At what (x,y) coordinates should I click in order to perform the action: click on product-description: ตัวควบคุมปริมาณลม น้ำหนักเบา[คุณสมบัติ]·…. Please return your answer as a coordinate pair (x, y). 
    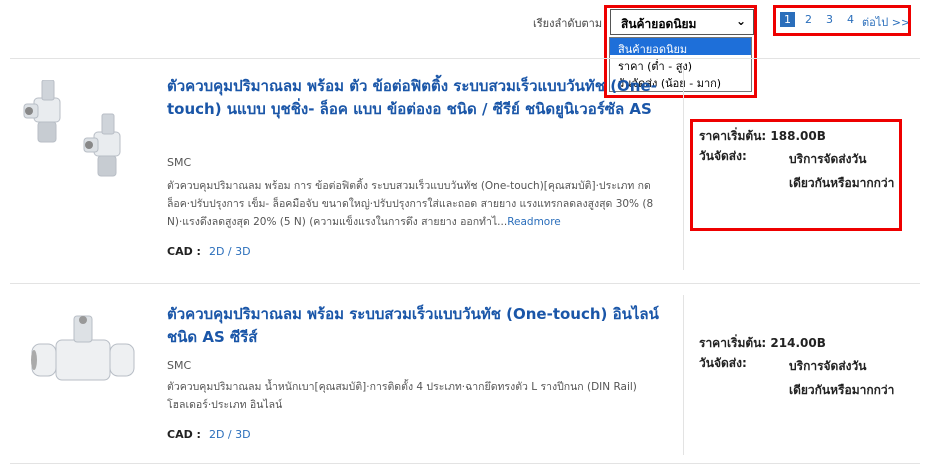
    Looking at the image, I should click on (402, 396).